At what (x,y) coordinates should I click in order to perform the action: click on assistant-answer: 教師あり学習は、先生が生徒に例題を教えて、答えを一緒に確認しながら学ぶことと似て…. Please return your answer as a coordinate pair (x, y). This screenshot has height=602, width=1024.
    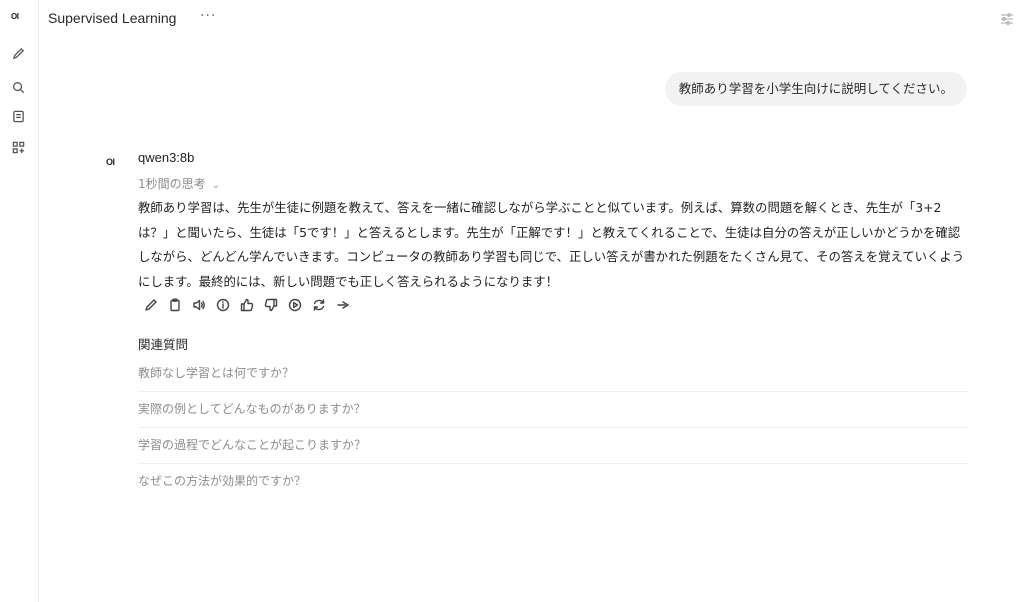
    Looking at the image, I should click on (553, 245).